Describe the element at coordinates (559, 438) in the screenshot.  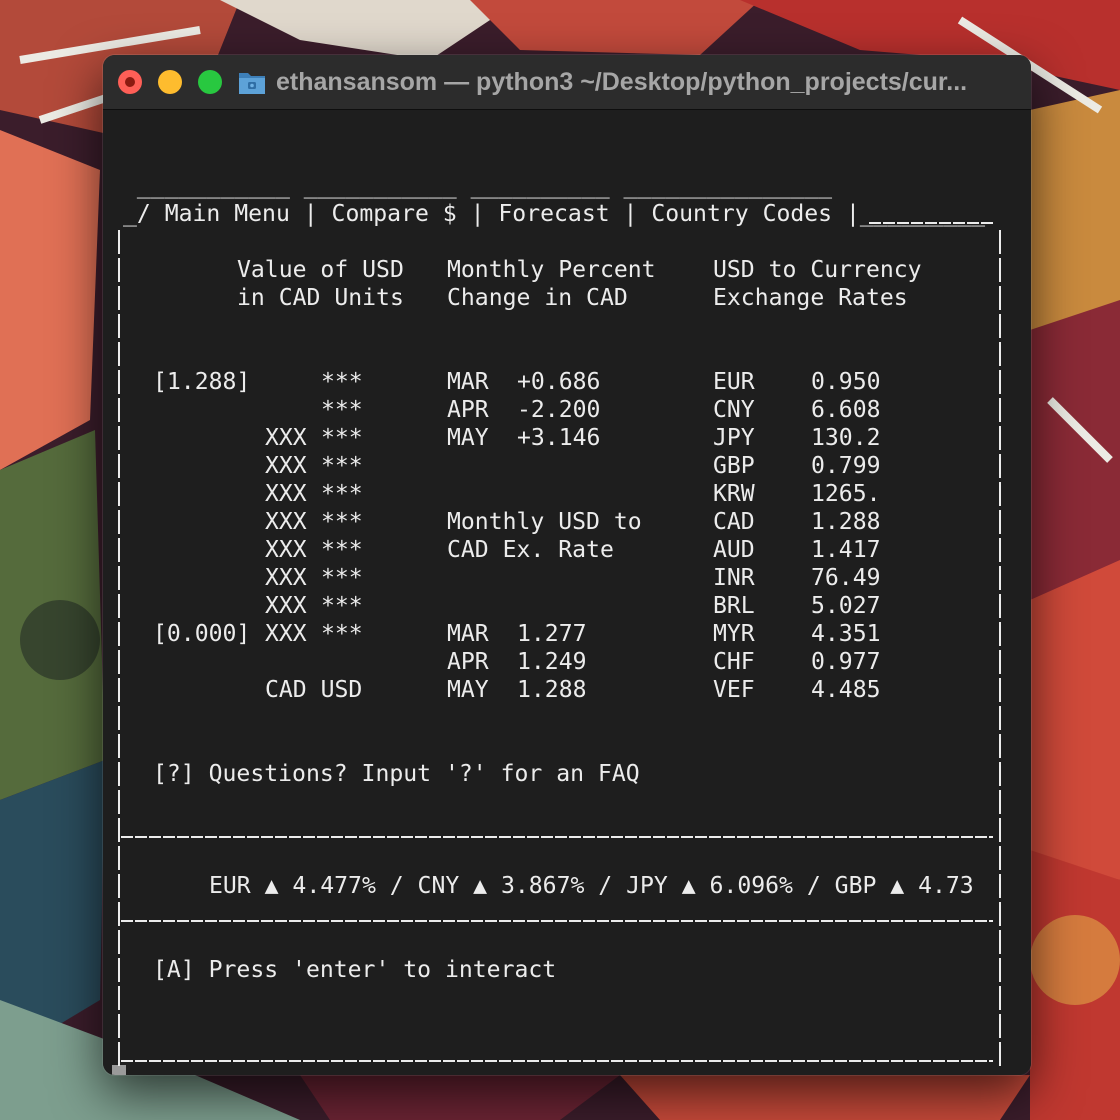
I see `percent-change-value: +3.146` at that location.